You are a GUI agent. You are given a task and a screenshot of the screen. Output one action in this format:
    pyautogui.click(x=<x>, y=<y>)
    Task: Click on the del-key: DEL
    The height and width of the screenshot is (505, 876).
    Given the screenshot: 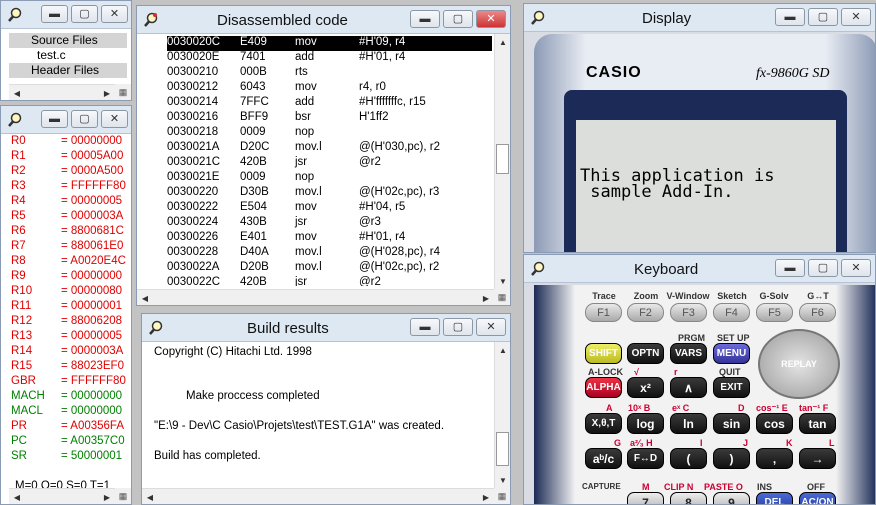 What is the action you would take?
    pyautogui.click(x=774, y=498)
    